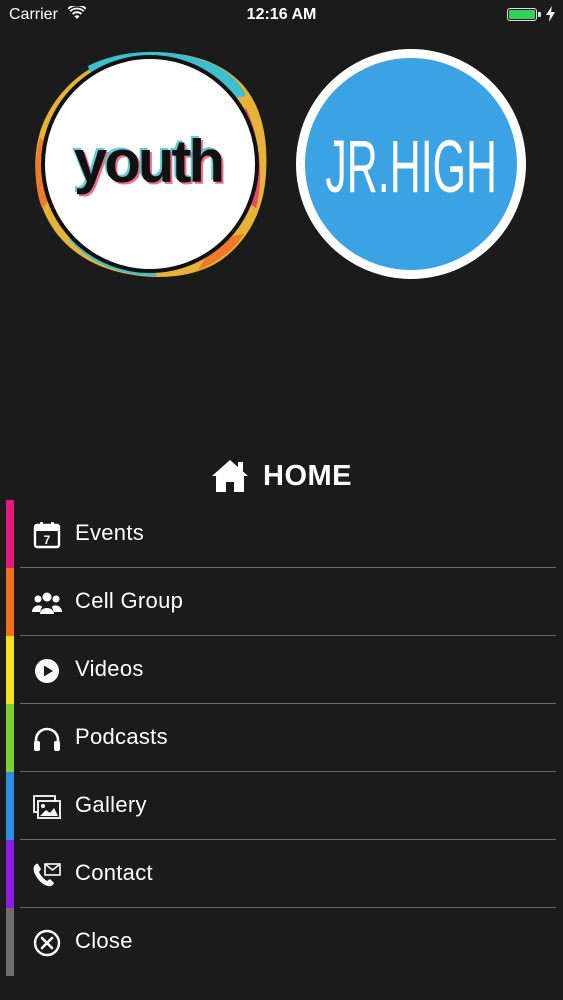  What do you see at coordinates (539, 14) in the screenshot?
I see `battery-tip` at bounding box center [539, 14].